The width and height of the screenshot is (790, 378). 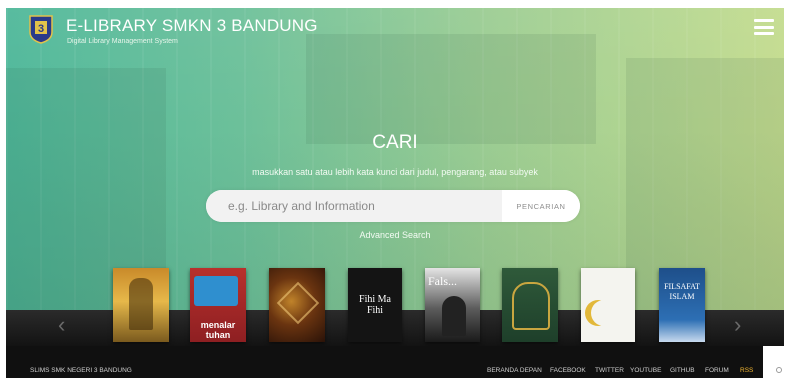 I want to click on advanced-search-link: Advanced Search, so click(x=395, y=235).